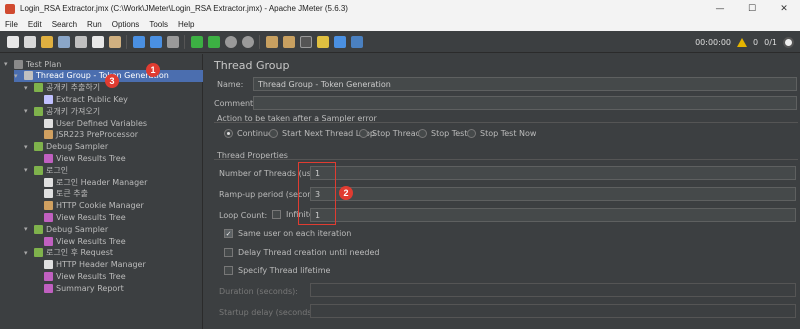 The image size is (800, 329). What do you see at coordinates (186, 24) in the screenshot?
I see `menu-help: Help` at bounding box center [186, 24].